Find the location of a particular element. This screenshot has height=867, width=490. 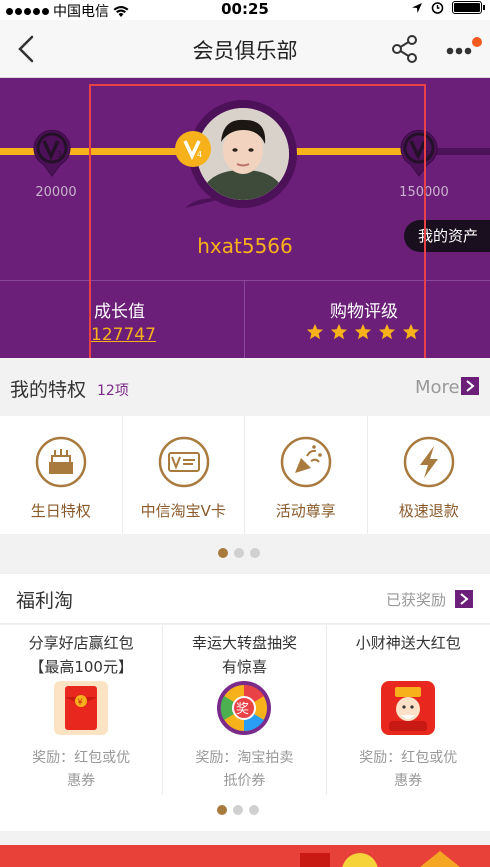

fuli-pager is located at coordinates (238, 810).